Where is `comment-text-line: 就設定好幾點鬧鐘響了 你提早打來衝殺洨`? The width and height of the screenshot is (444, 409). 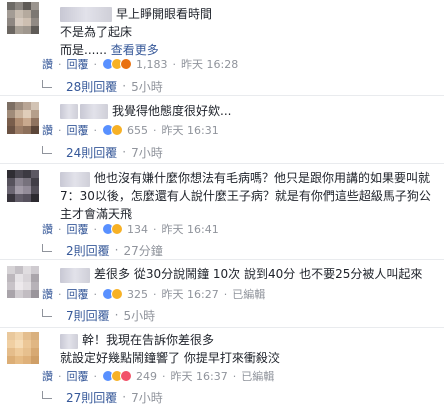 comment-text-line: 就設定好幾點鬧鐘響了 你提早打來衝殺洨 is located at coordinates (170, 358).